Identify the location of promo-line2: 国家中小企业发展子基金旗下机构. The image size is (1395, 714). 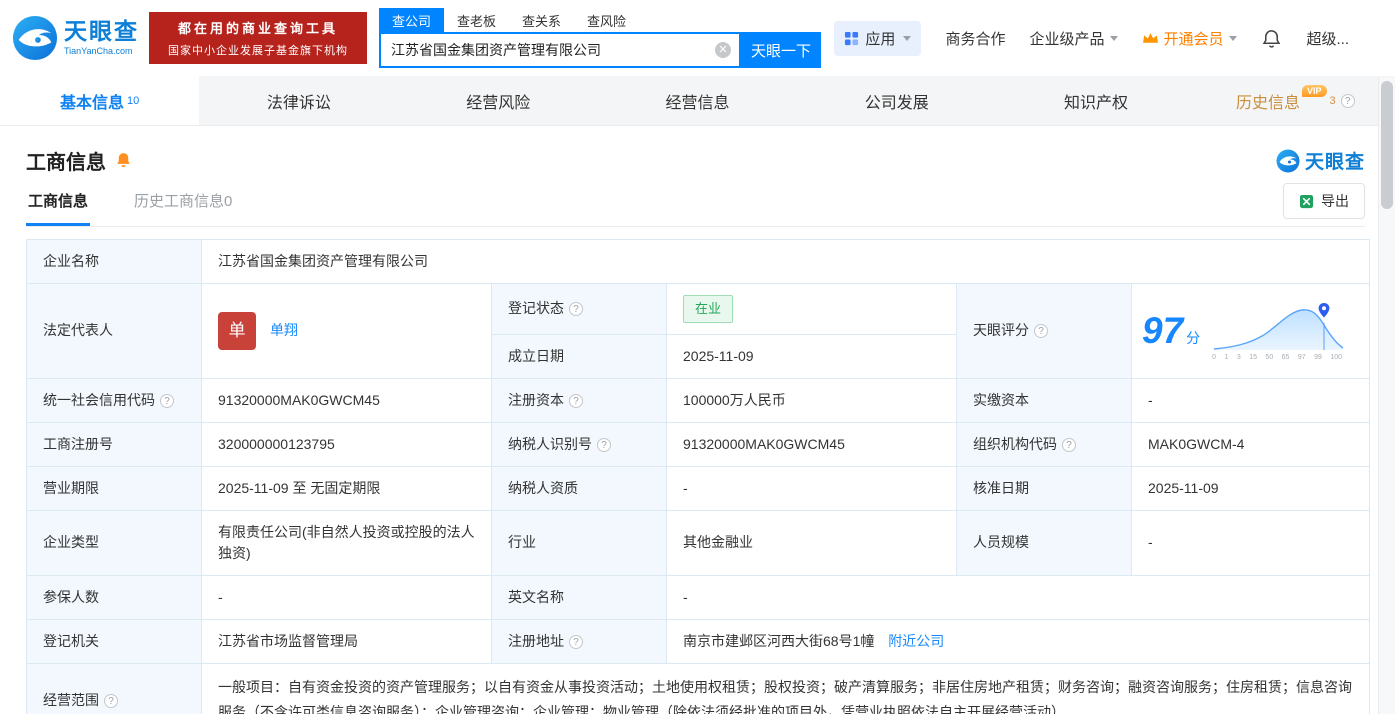
(258, 51).